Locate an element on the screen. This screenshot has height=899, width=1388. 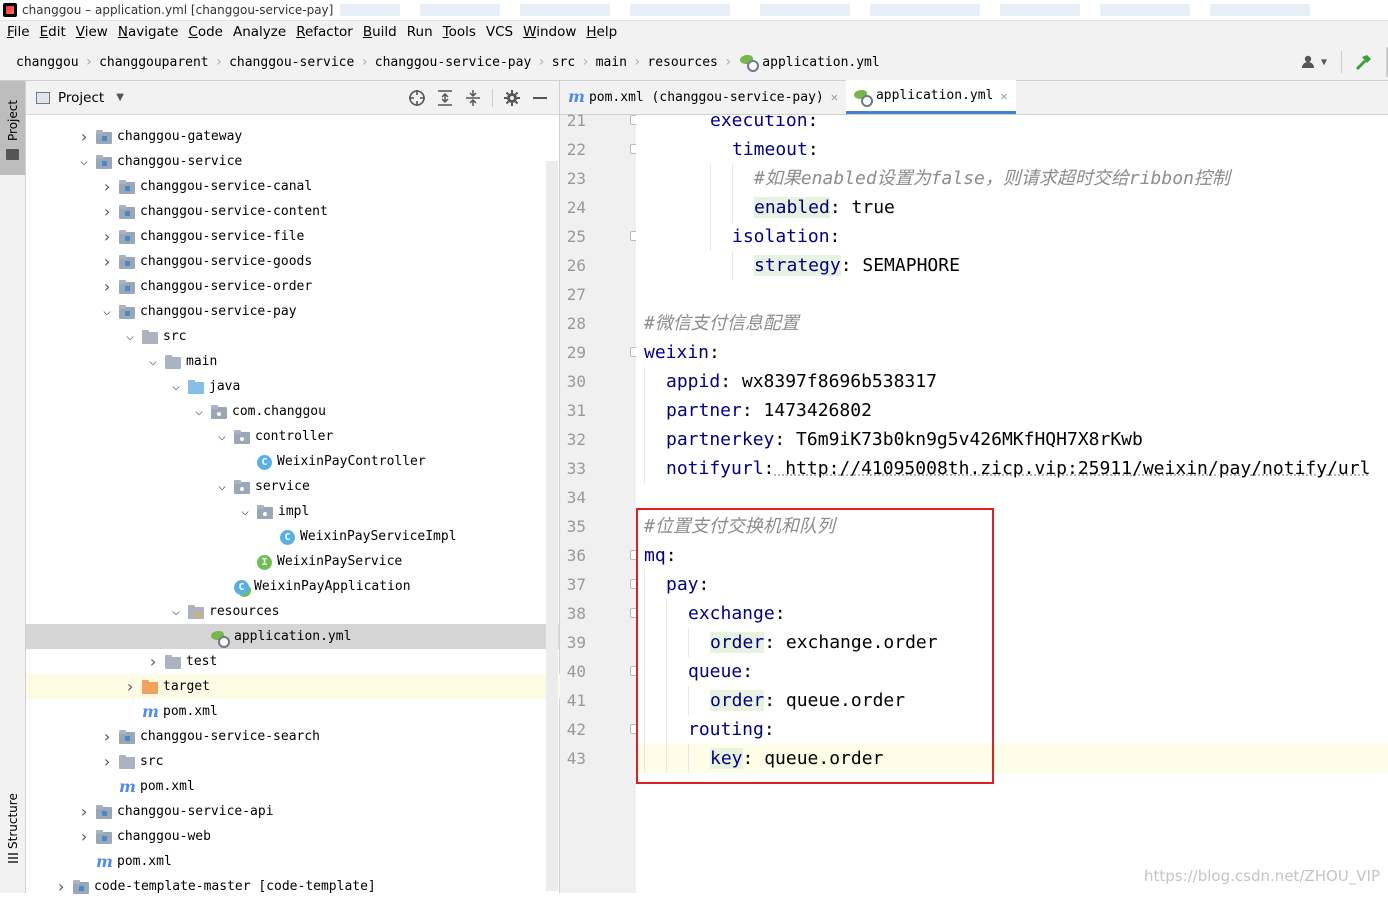
tree-node: ⌵java is located at coordinates (293, 386).